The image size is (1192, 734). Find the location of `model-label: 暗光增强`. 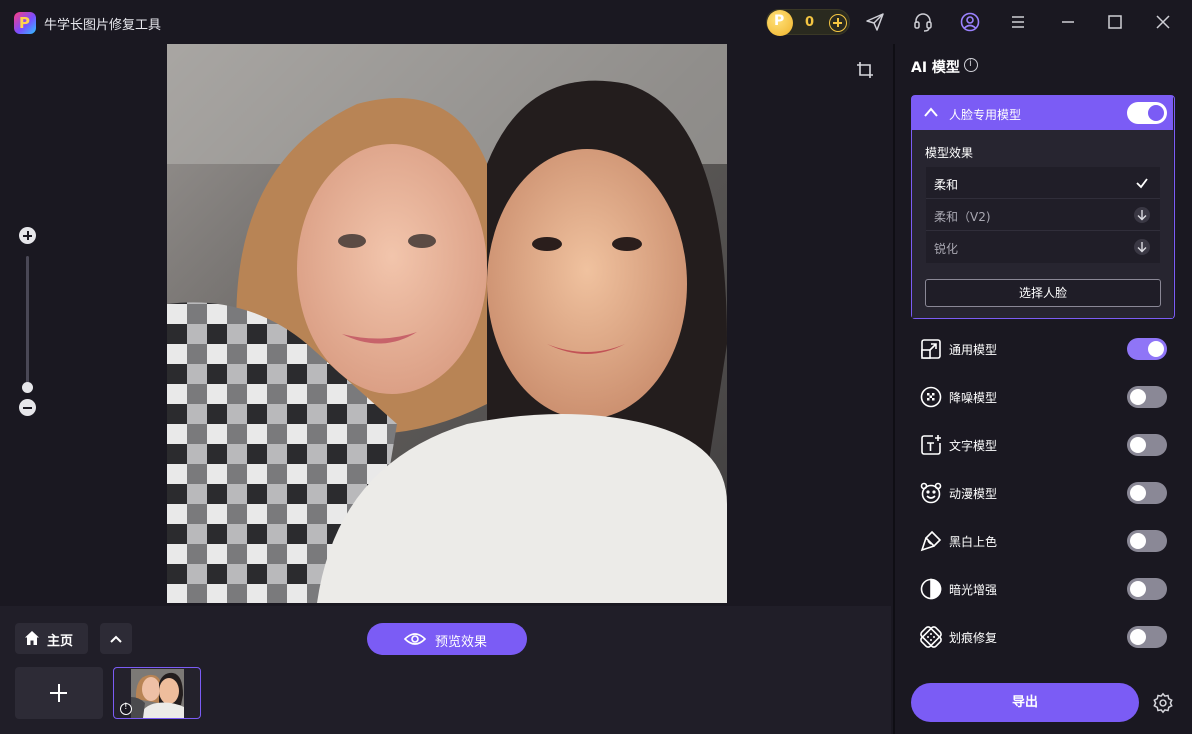

model-label: 暗光增强 is located at coordinates (973, 590).